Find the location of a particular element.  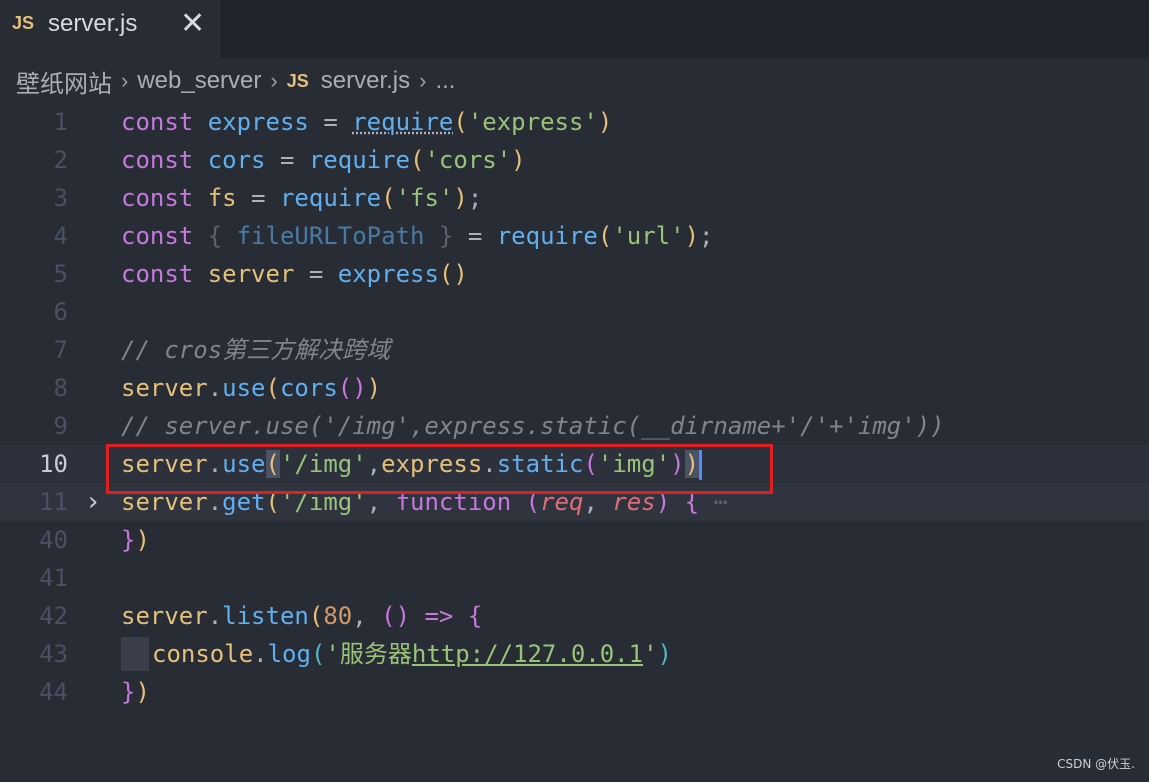

line-number: 42 is located at coordinates (53, 616).